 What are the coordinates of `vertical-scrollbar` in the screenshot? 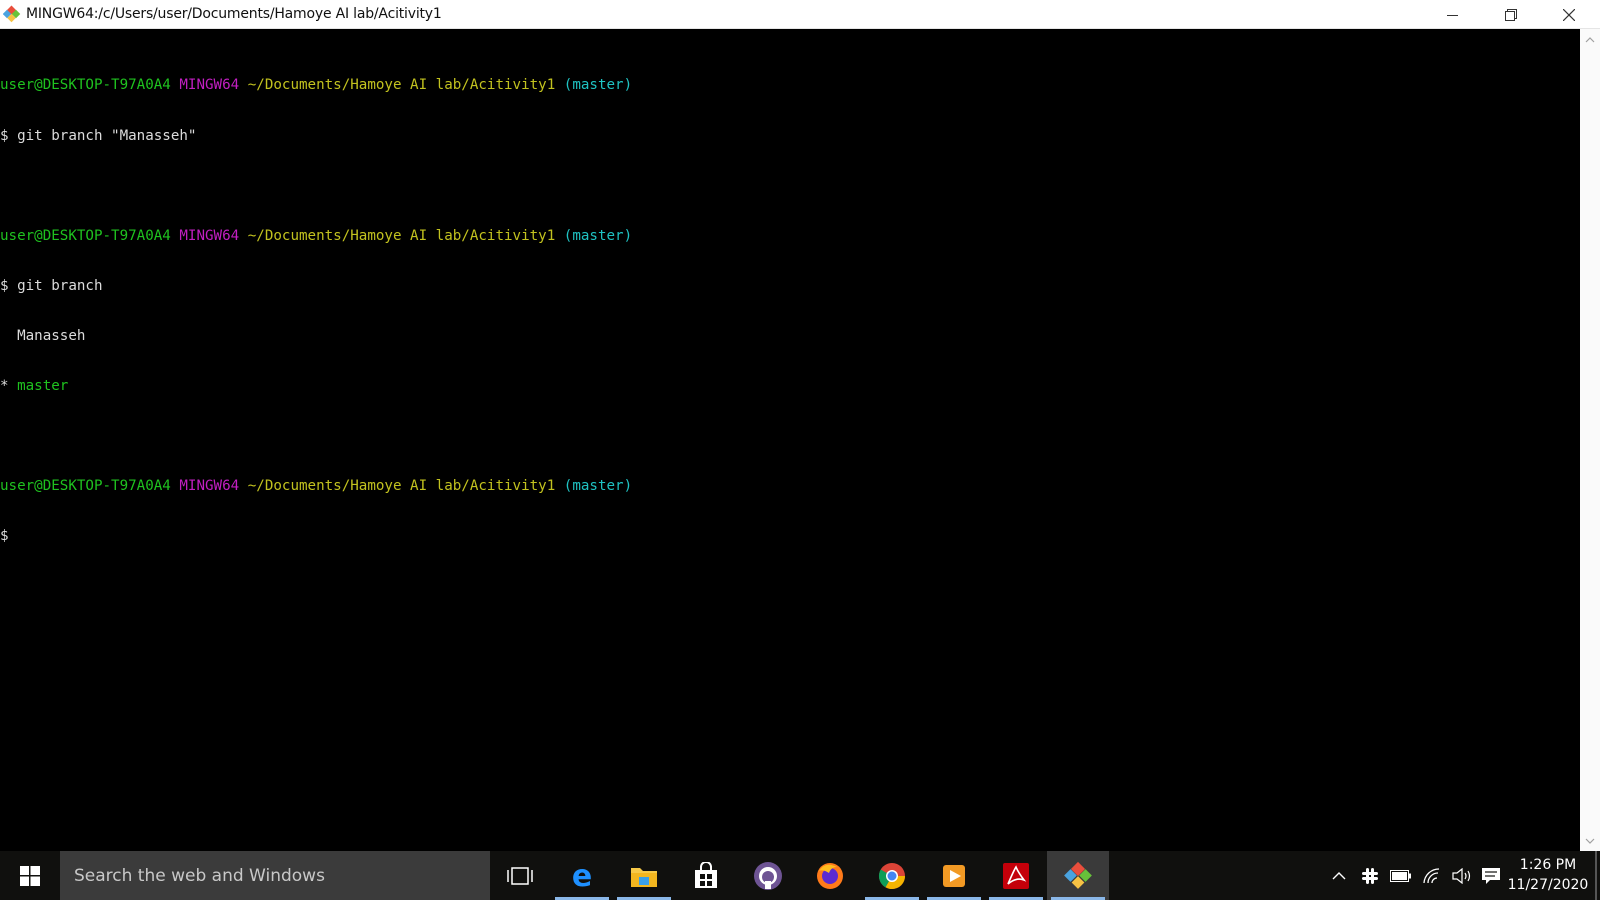 It's located at (1590, 440).